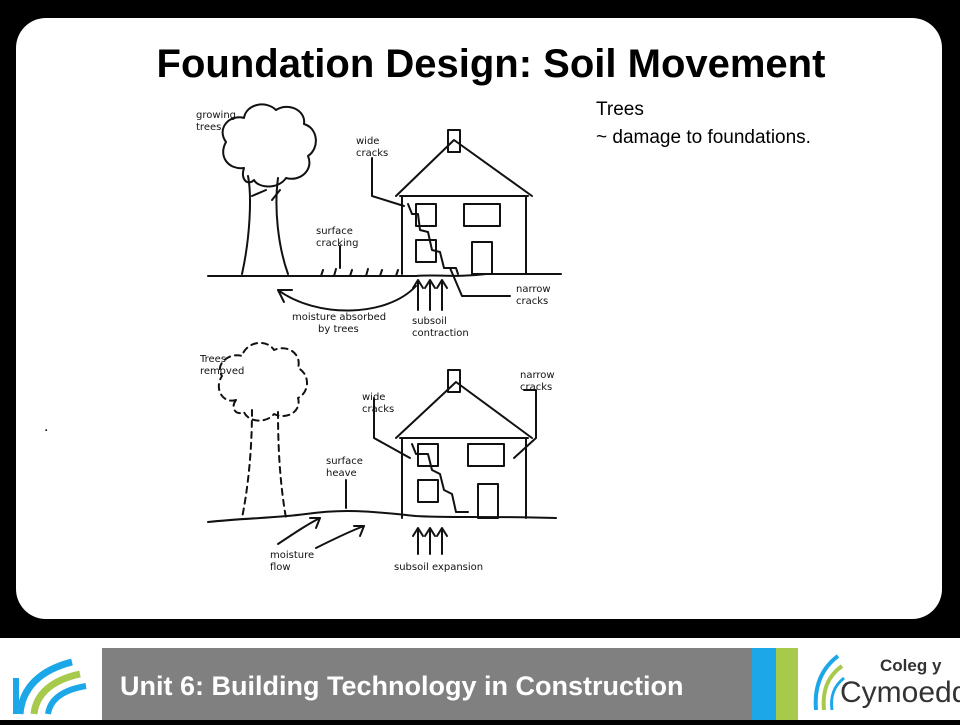  Describe the element at coordinates (525, 424) in the screenshot. I see `bottom-narrow-cracks-pointer` at that location.